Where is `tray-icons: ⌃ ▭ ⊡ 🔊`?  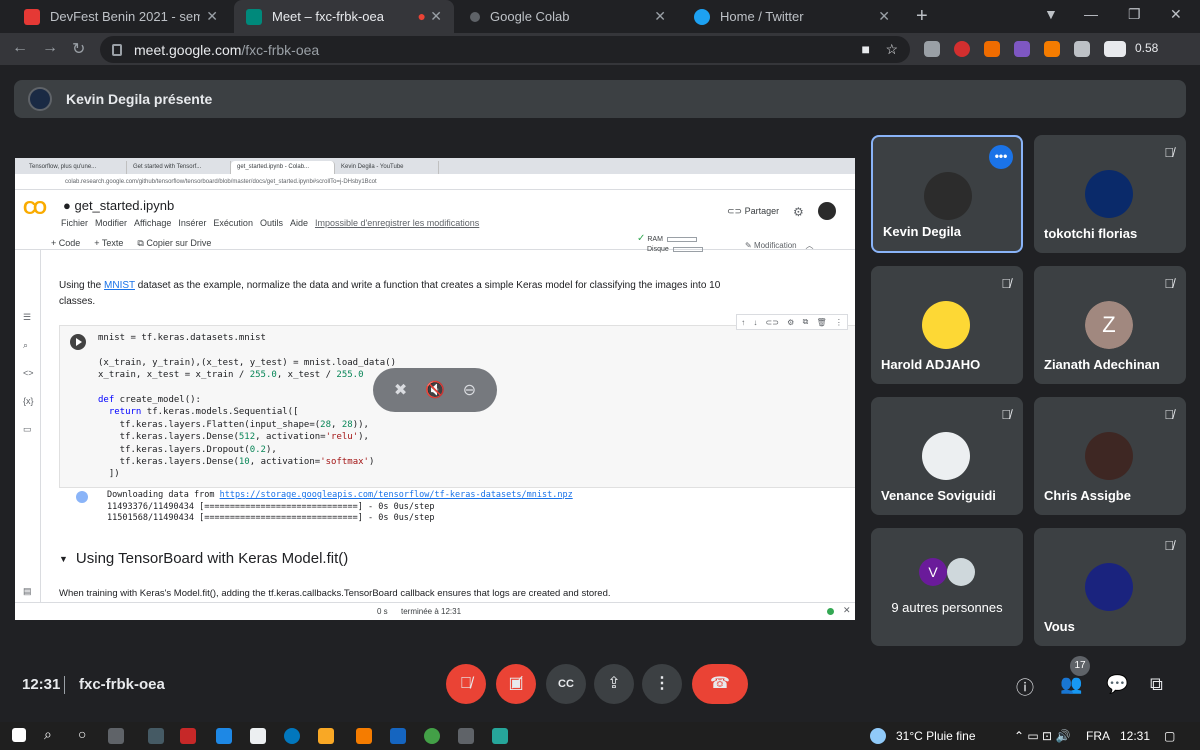 tray-icons: ⌃ ▭ ⊡ 🔊 is located at coordinates (1042, 736).